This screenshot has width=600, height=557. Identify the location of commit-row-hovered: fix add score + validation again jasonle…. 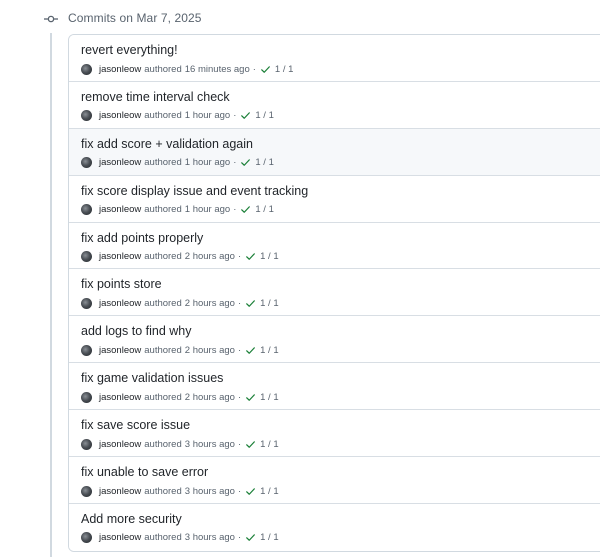
(334, 152).